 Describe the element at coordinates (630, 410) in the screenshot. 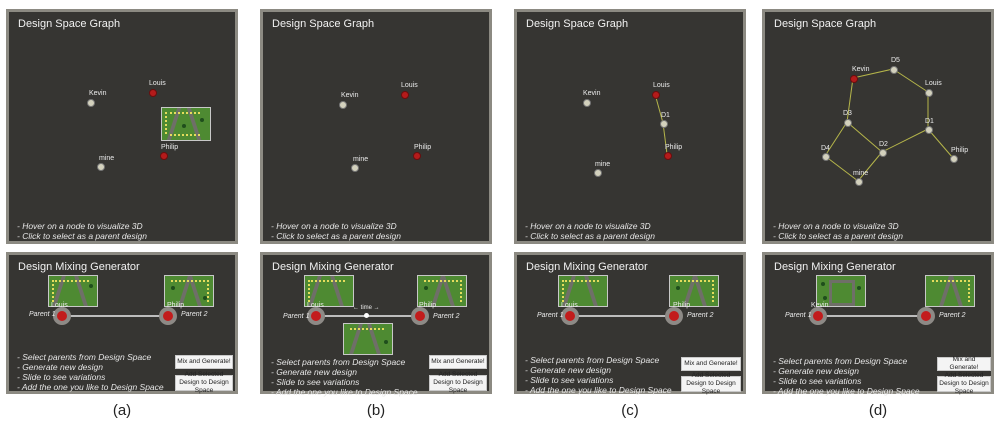

I see `caption-c: (c)` at that location.